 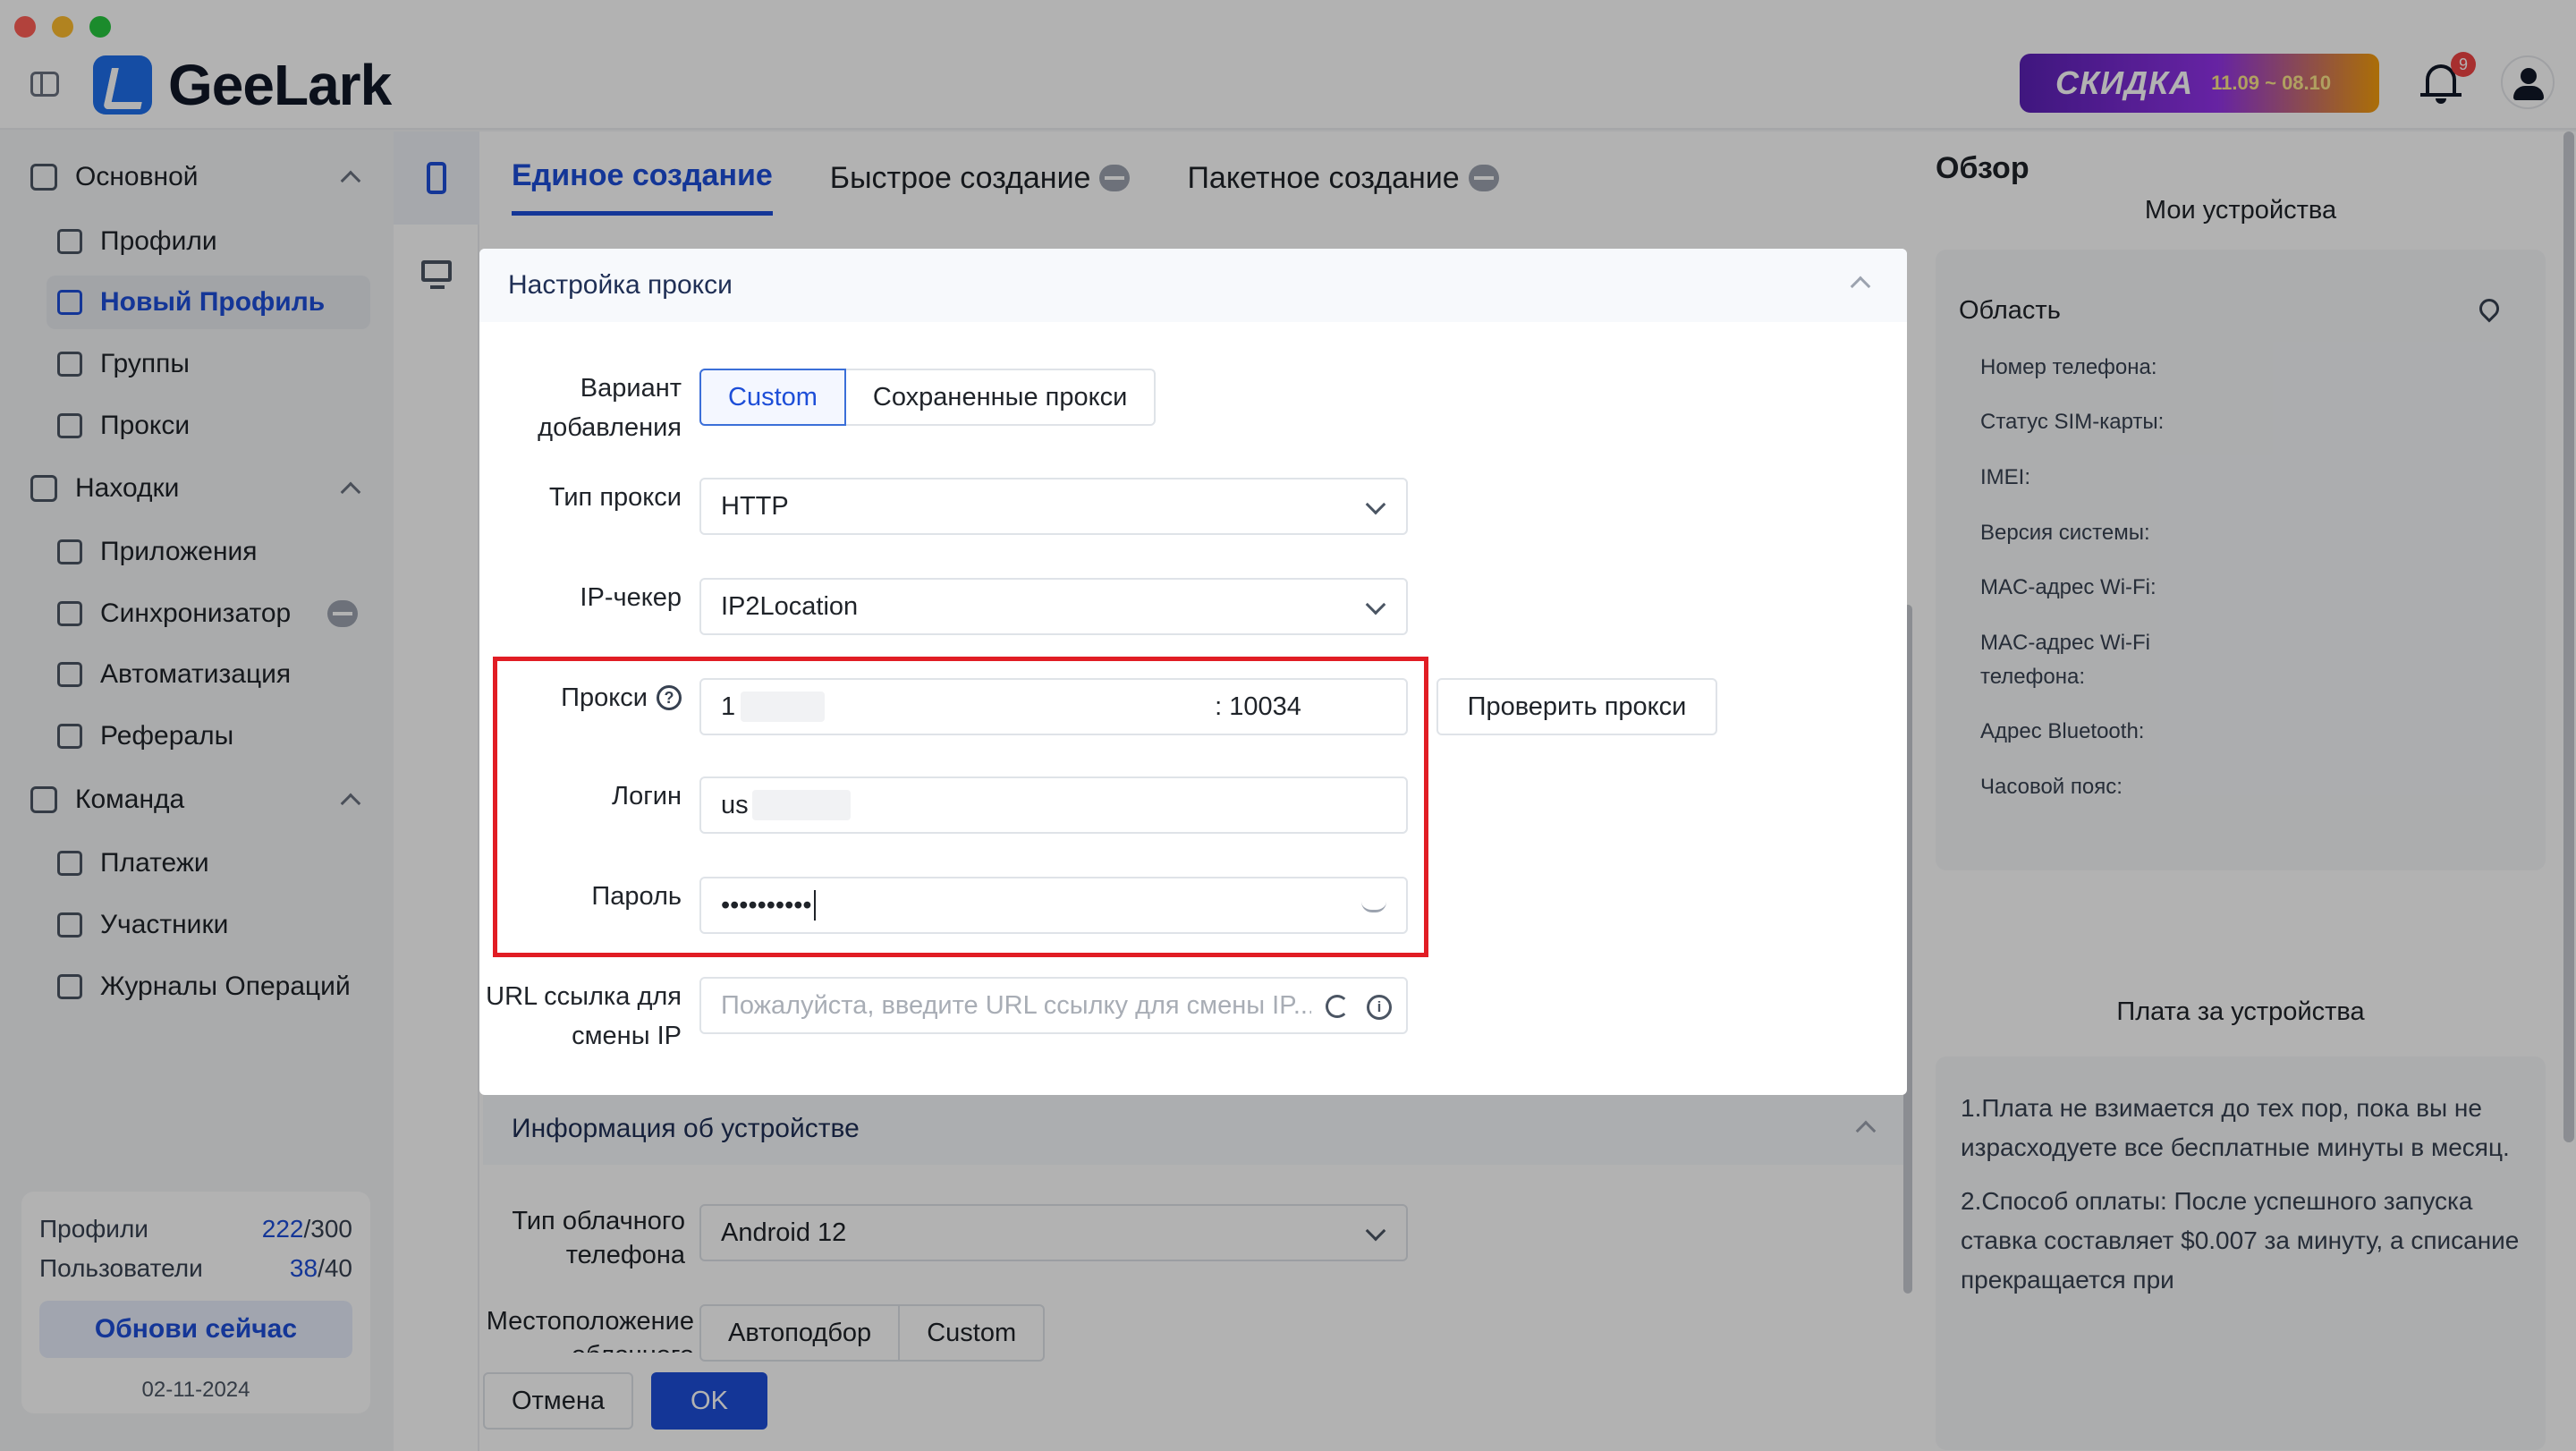 I want to click on highlight-box, so click(x=960, y=807).